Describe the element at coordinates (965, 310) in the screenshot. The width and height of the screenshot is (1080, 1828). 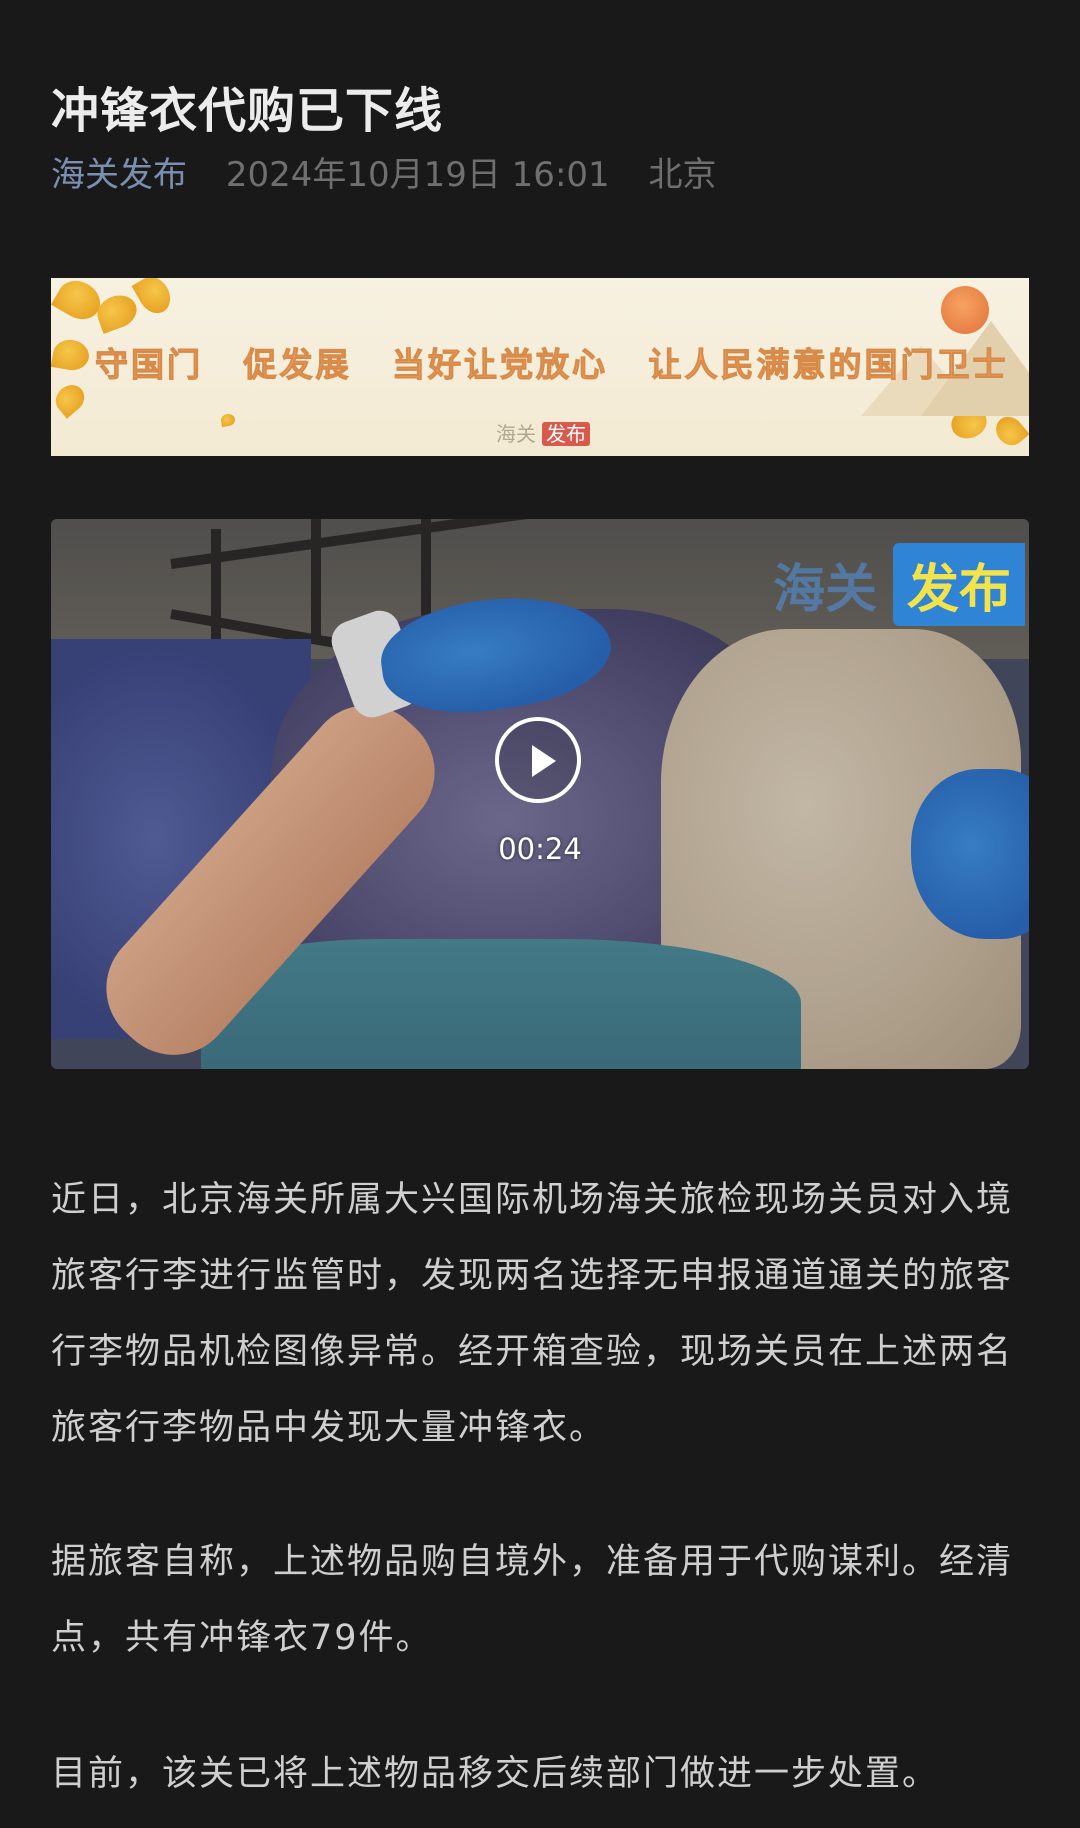
I see `sun-decoration` at that location.